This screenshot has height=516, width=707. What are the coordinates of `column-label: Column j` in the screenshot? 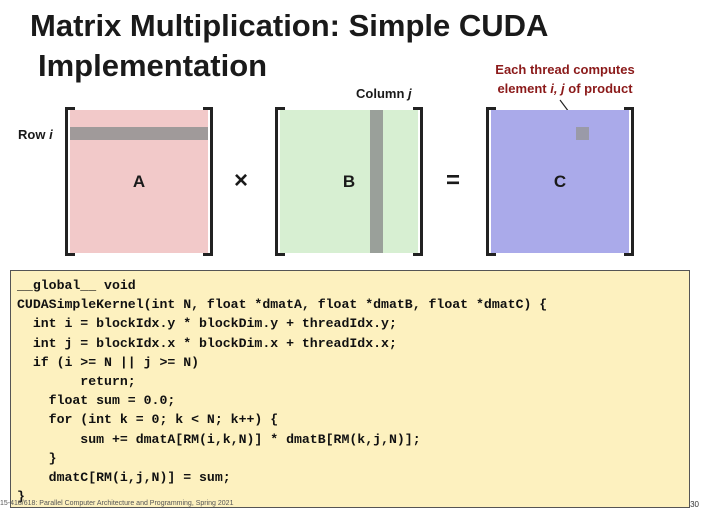 It's located at (384, 93).